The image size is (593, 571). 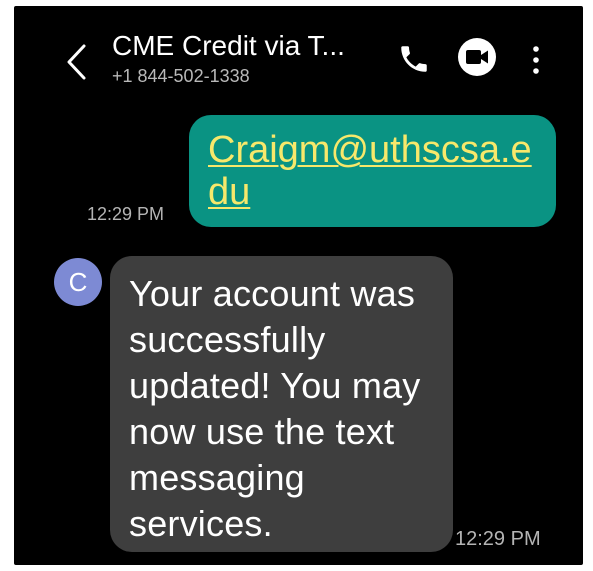 I want to click on more-options-icon, so click(x=536, y=60).